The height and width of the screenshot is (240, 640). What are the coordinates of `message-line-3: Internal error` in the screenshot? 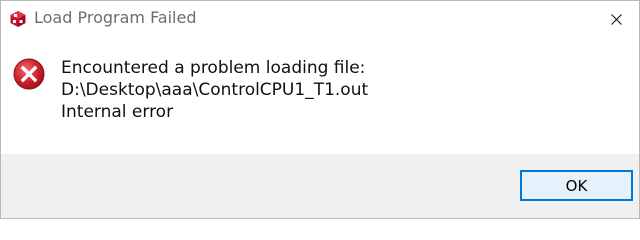 It's located at (117, 112).